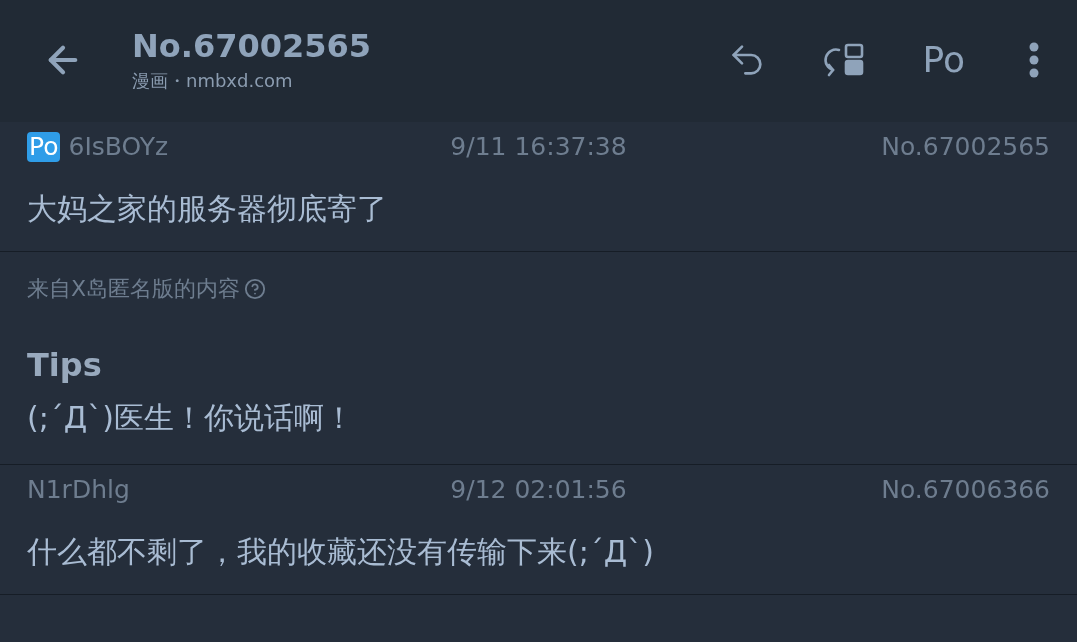 The height and width of the screenshot is (642, 1077). Describe the element at coordinates (255, 288) in the screenshot. I see `help-icon` at that location.